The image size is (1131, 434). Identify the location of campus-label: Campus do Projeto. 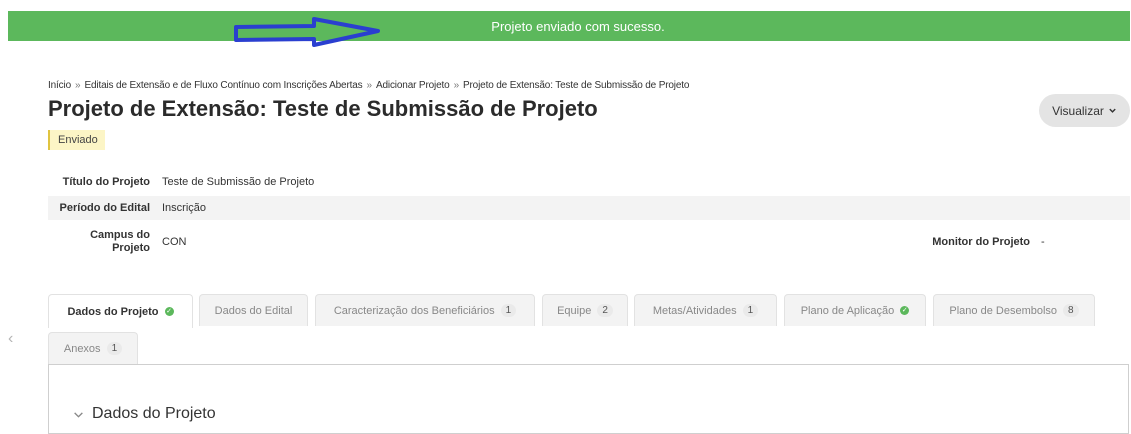
(120, 242).